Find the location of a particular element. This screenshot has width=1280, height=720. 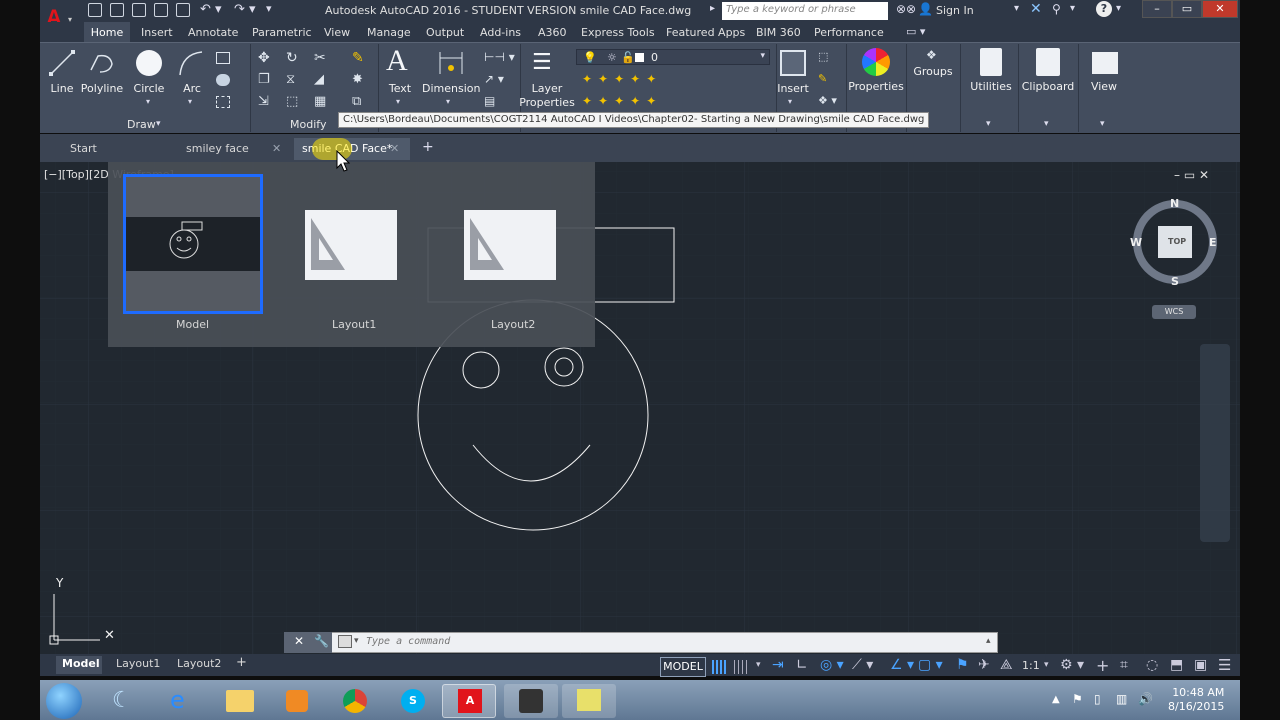

view-dropdown-icon: ▾ is located at coordinates (1102, 124).